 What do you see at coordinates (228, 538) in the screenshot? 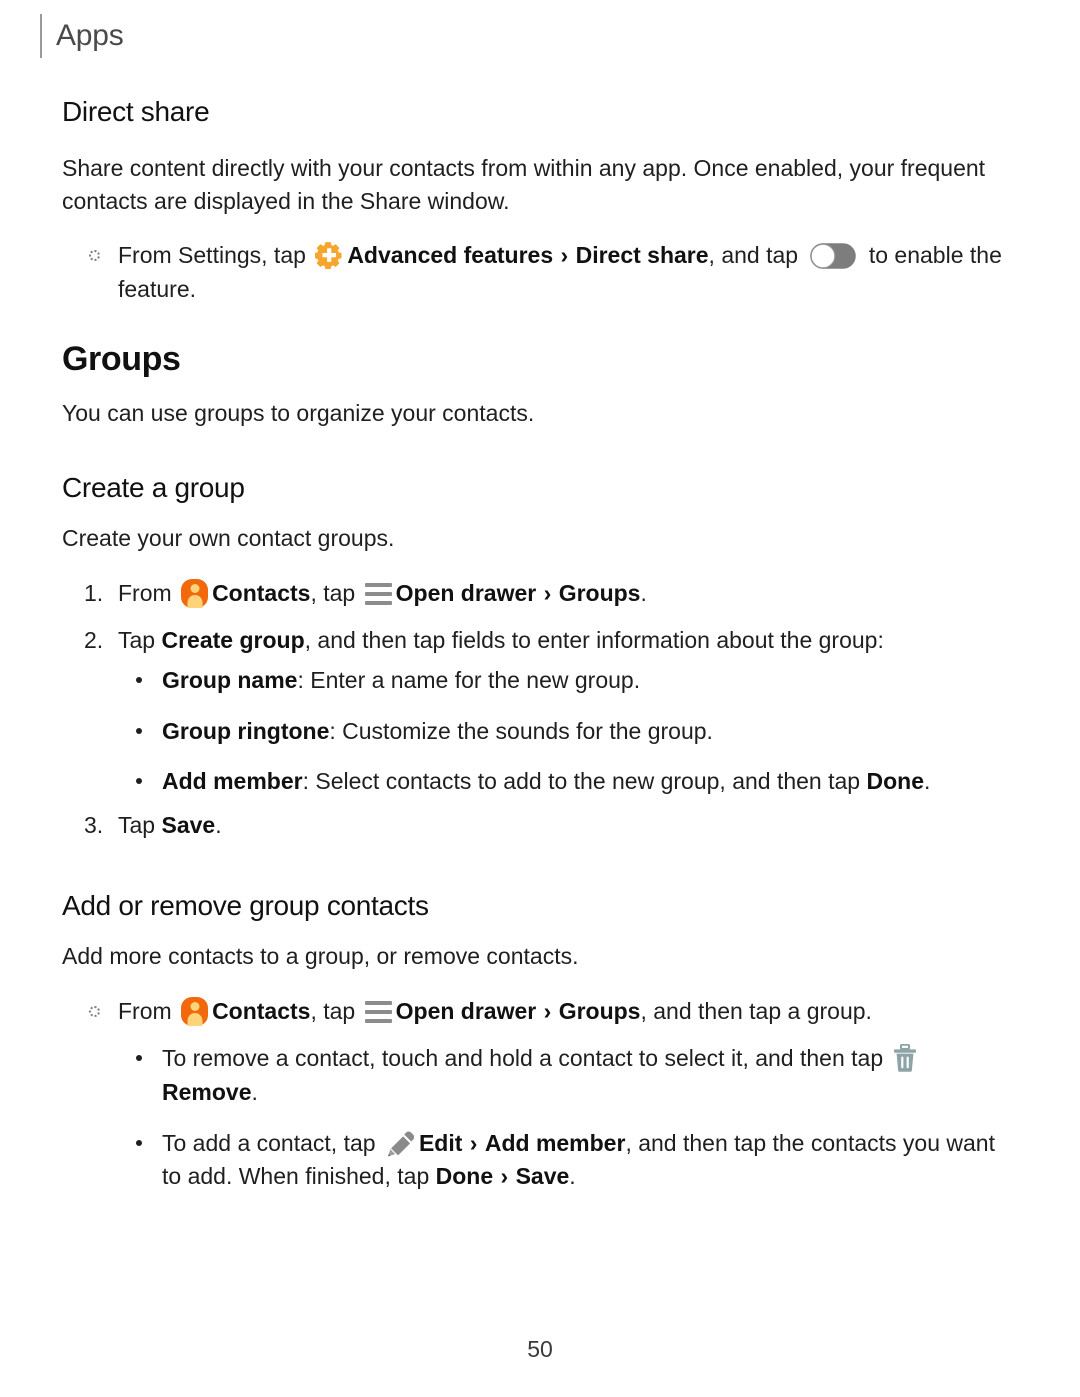
I see `paragraph-create-group-intro: Create your own contact groups.` at bounding box center [228, 538].